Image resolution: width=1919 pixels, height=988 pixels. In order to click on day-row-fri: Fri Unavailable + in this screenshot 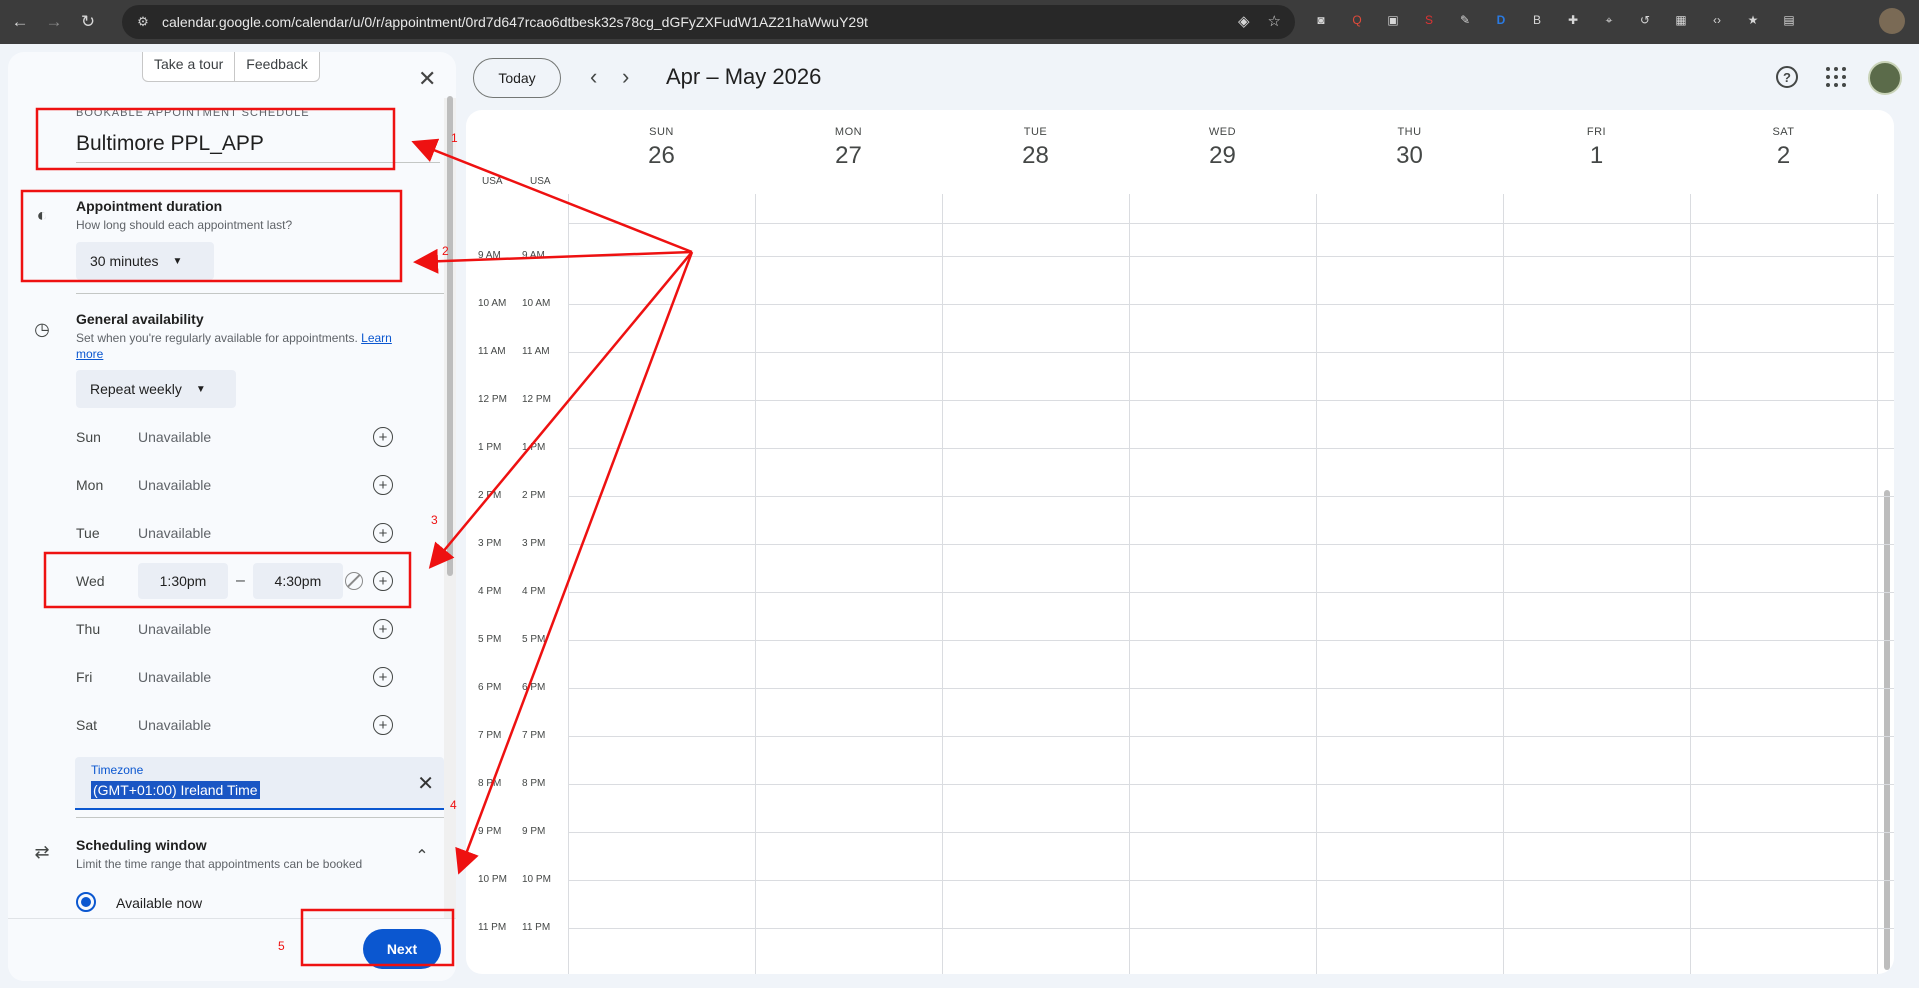, I will do `click(241, 677)`.